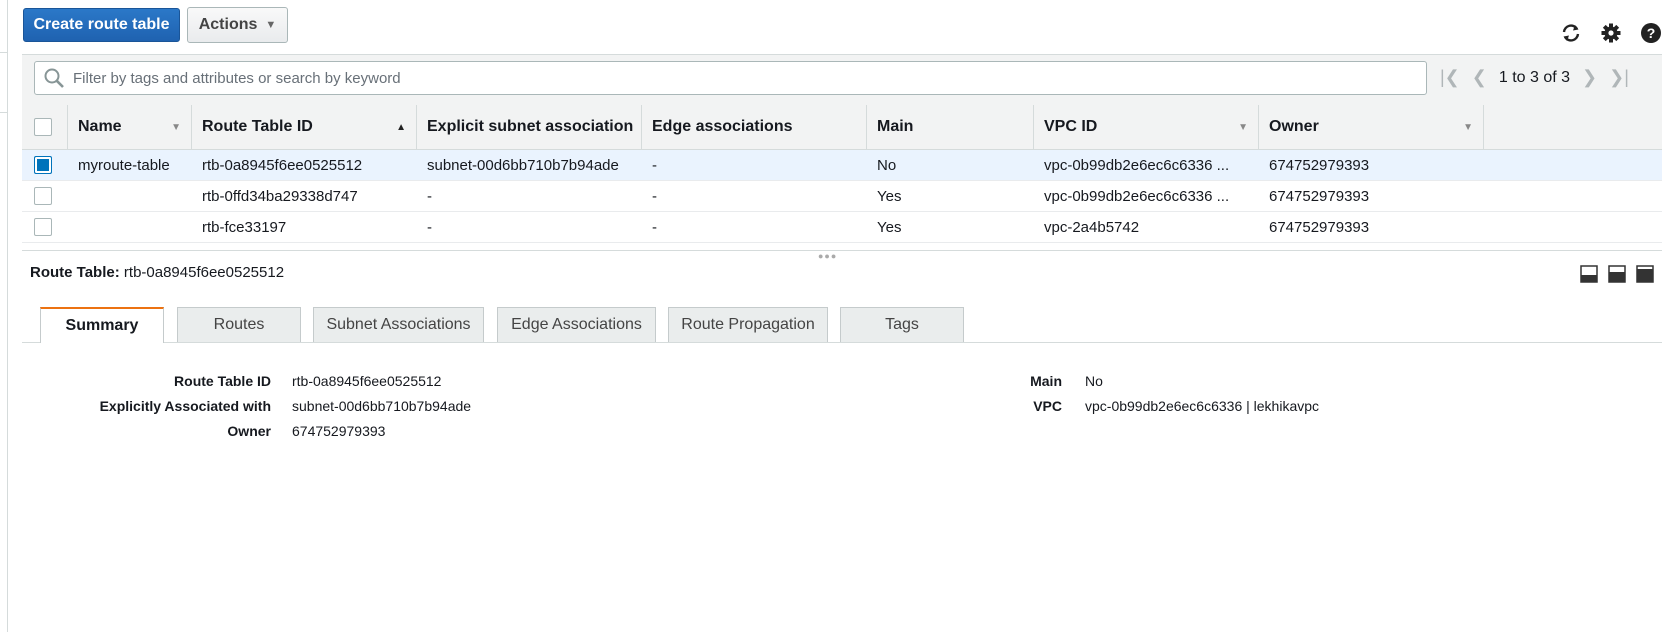 The height and width of the screenshot is (632, 1668). I want to click on filter-bar: |❮ ❮ 1 to 3 of 3 ❯ ❯|, so click(842, 80).